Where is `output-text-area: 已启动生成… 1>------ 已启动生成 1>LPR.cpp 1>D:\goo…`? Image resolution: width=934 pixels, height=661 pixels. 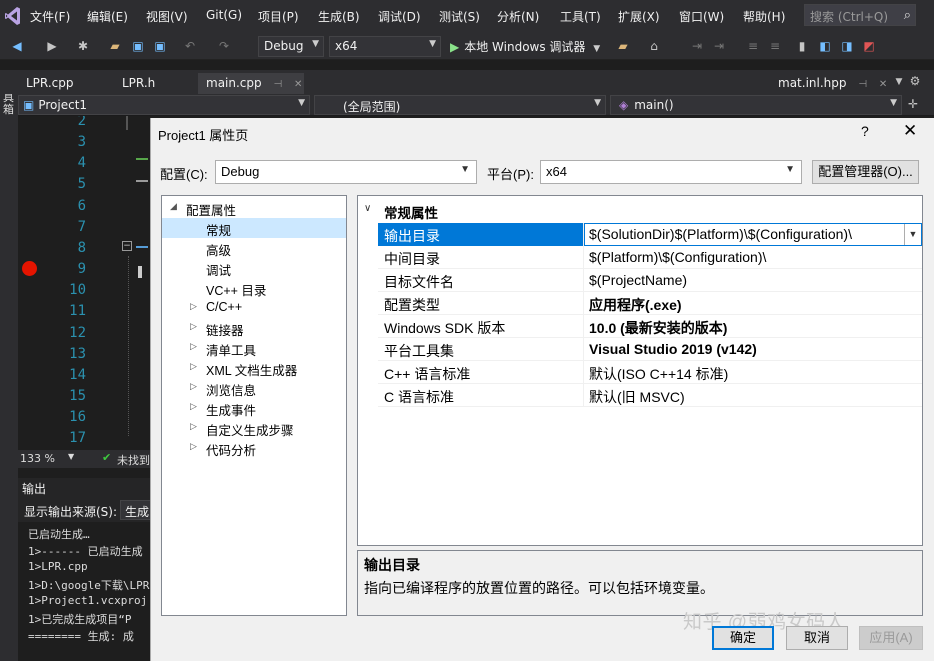
output-text-area: 已启动生成… 1>------ 已启动生成 1>LPR.cpp 1>D:\goo… is located at coordinates (84, 591).